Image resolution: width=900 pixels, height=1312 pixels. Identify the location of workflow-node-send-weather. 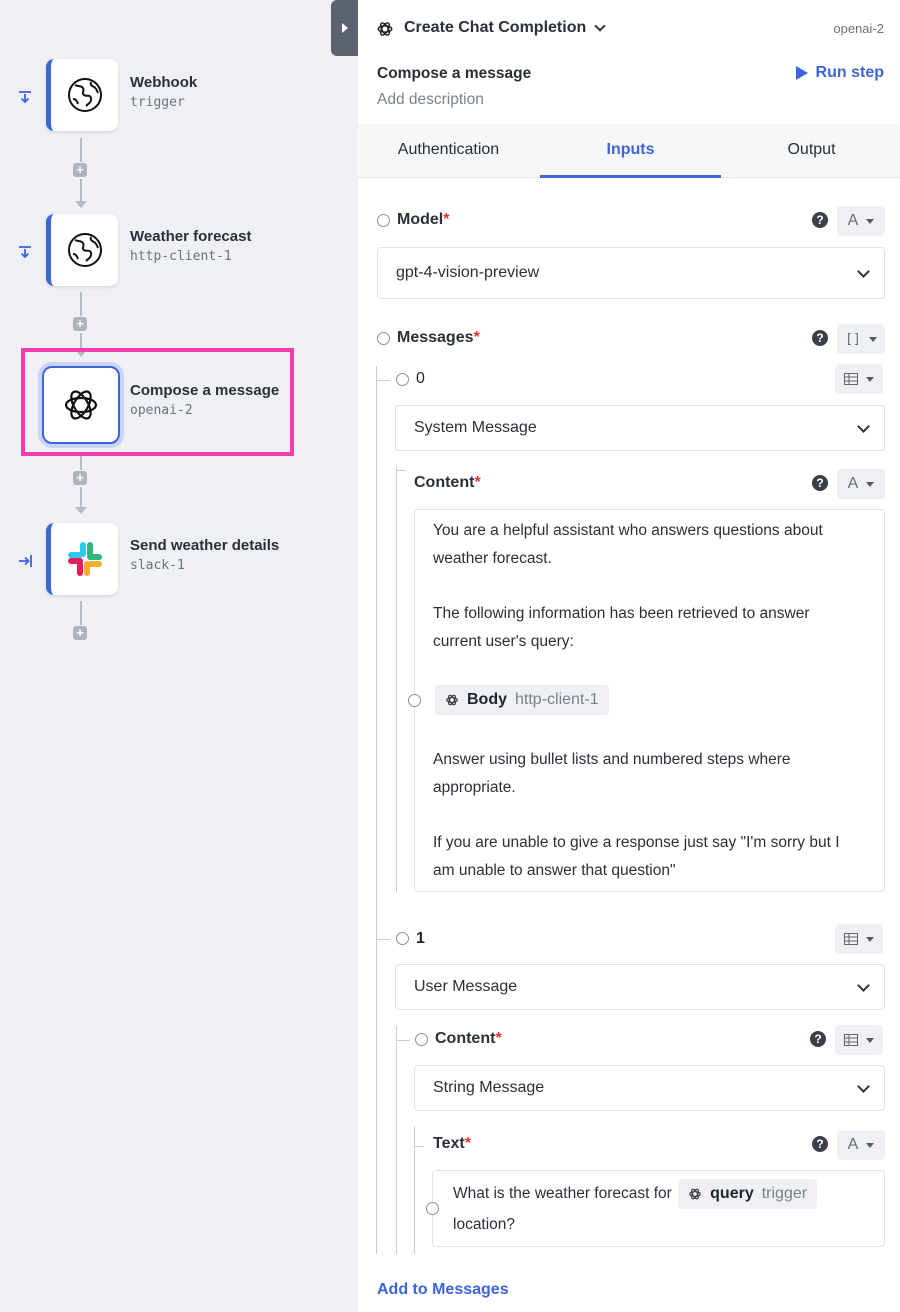
(82, 559).